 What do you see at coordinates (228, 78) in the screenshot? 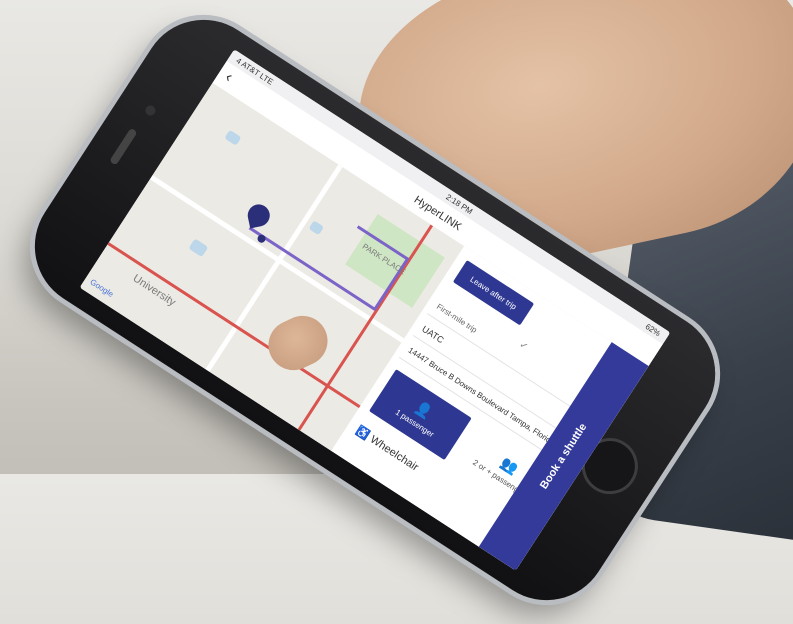
I see `back-icon: ‹` at bounding box center [228, 78].